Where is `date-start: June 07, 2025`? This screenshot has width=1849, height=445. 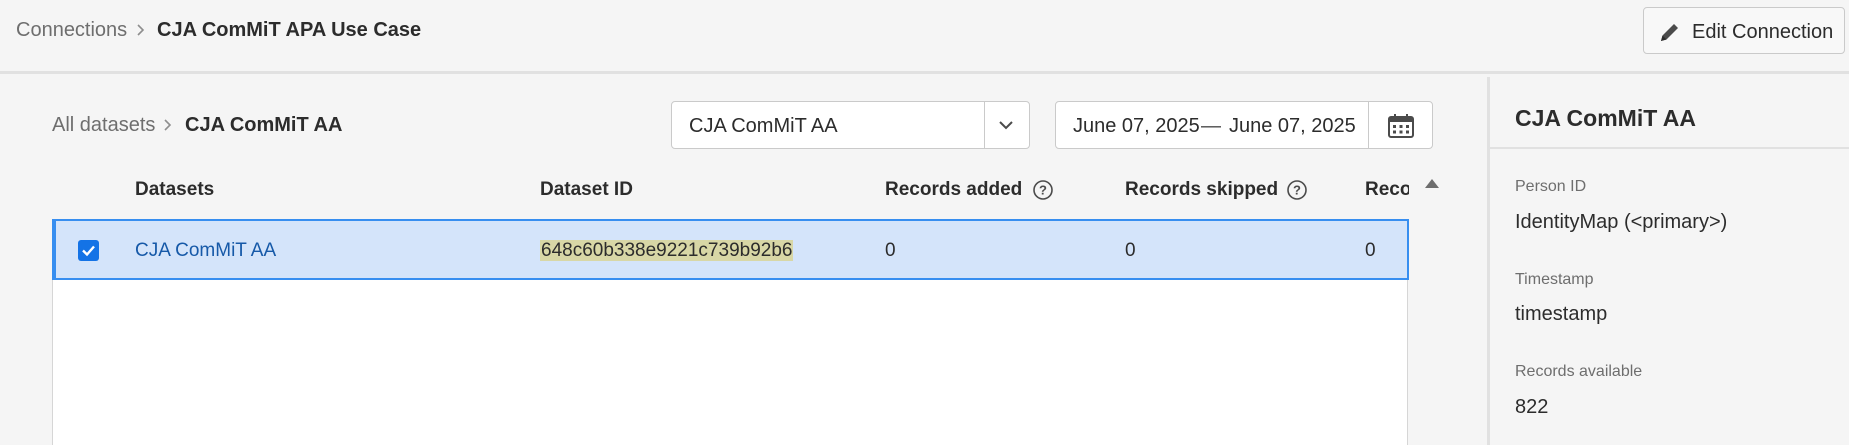
date-start: June 07, 2025 is located at coordinates (1136, 126).